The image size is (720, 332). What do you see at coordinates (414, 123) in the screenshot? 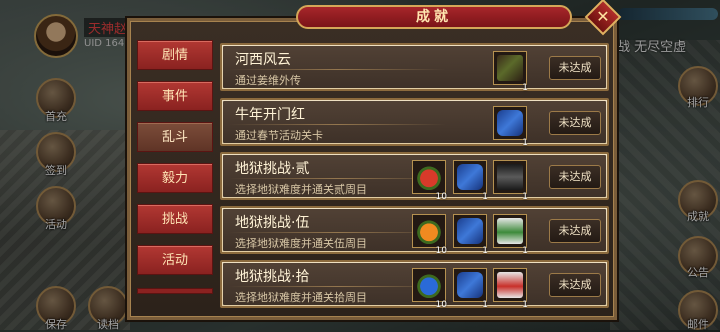
I see `achievement-row: 牛年开门红 通过春节活动关卡 1 未达成` at bounding box center [414, 123].